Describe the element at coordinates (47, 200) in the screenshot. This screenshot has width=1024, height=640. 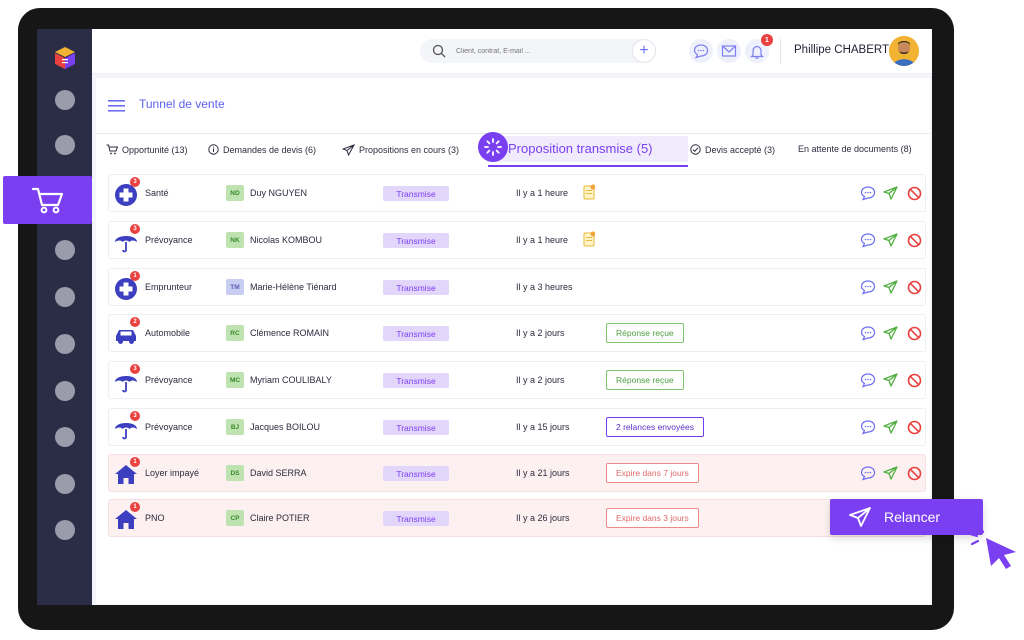
I see `sidebar-item-sales-active` at that location.